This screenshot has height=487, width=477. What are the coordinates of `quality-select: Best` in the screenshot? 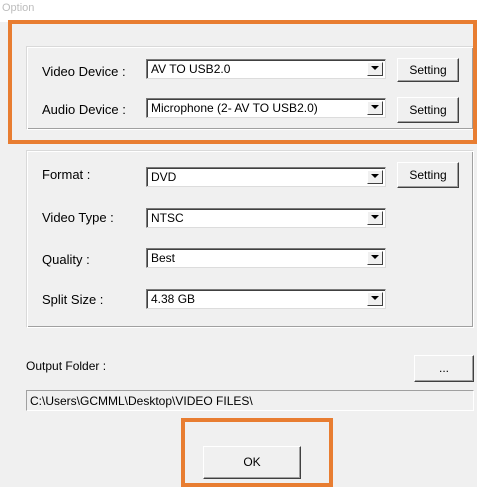 It's located at (266, 258).